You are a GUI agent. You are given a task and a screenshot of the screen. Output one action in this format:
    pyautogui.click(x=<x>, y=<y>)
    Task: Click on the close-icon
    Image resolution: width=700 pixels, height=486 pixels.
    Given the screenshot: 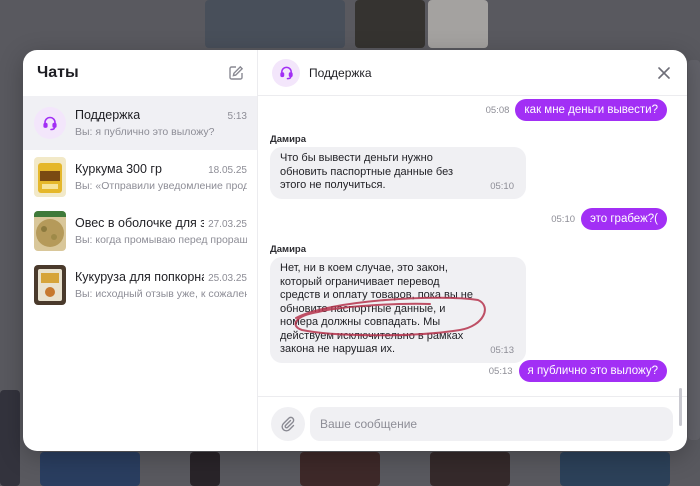 What is the action you would take?
    pyautogui.click(x=664, y=73)
    